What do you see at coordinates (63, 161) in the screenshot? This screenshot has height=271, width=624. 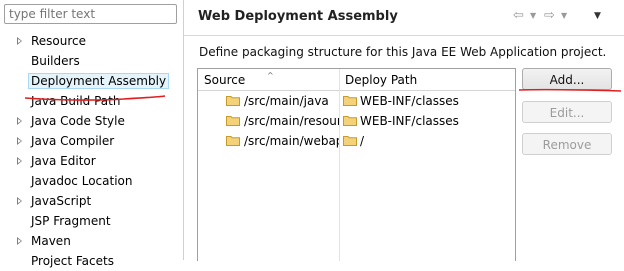 I see `tree-item-label: Java Editor` at bounding box center [63, 161].